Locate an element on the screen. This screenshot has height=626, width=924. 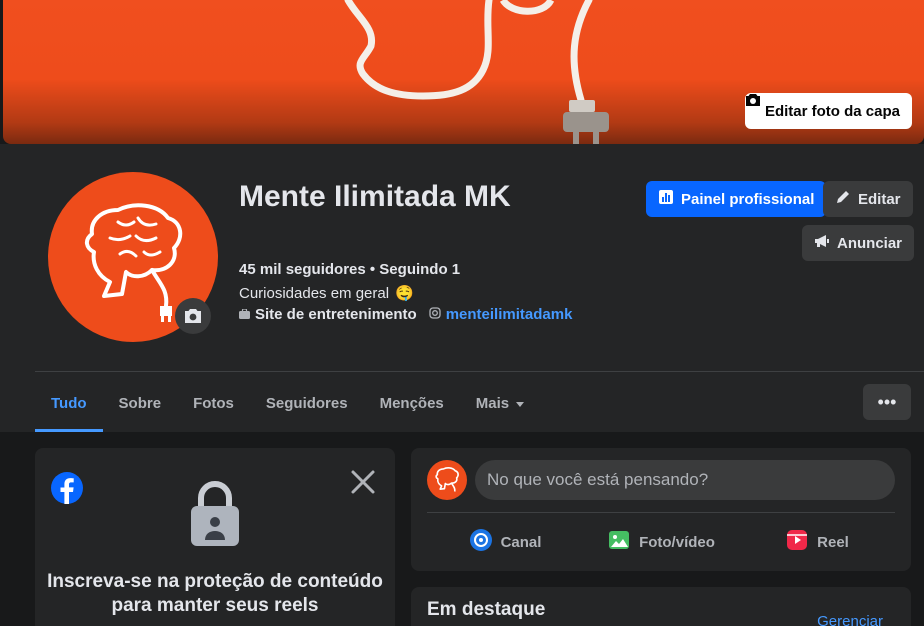
tab-followers: Seguidores is located at coordinates (307, 403).